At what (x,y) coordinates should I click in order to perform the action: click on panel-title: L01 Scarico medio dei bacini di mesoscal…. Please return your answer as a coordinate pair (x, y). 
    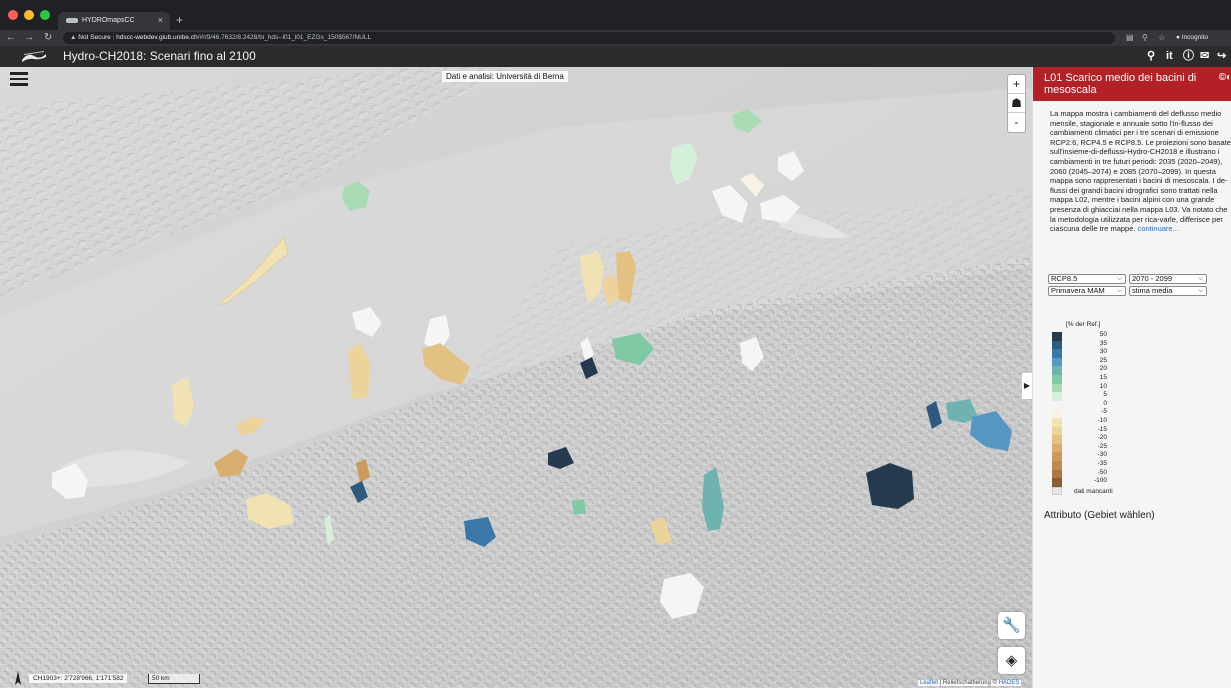
    Looking at the image, I should click on (1120, 84).